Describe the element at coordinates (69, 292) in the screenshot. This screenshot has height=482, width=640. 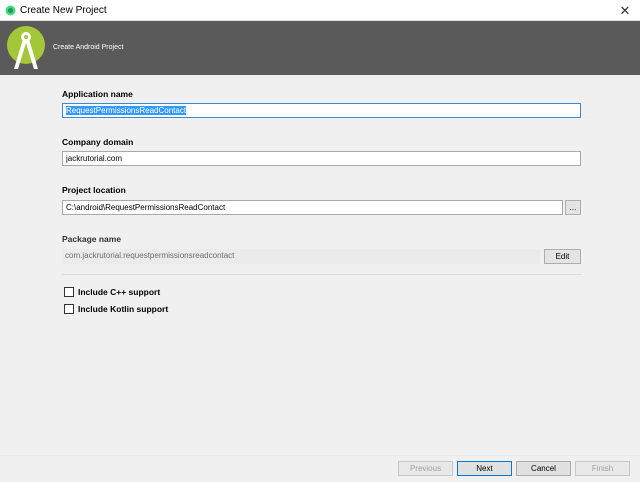
I see `include-cpp-checkbox` at that location.